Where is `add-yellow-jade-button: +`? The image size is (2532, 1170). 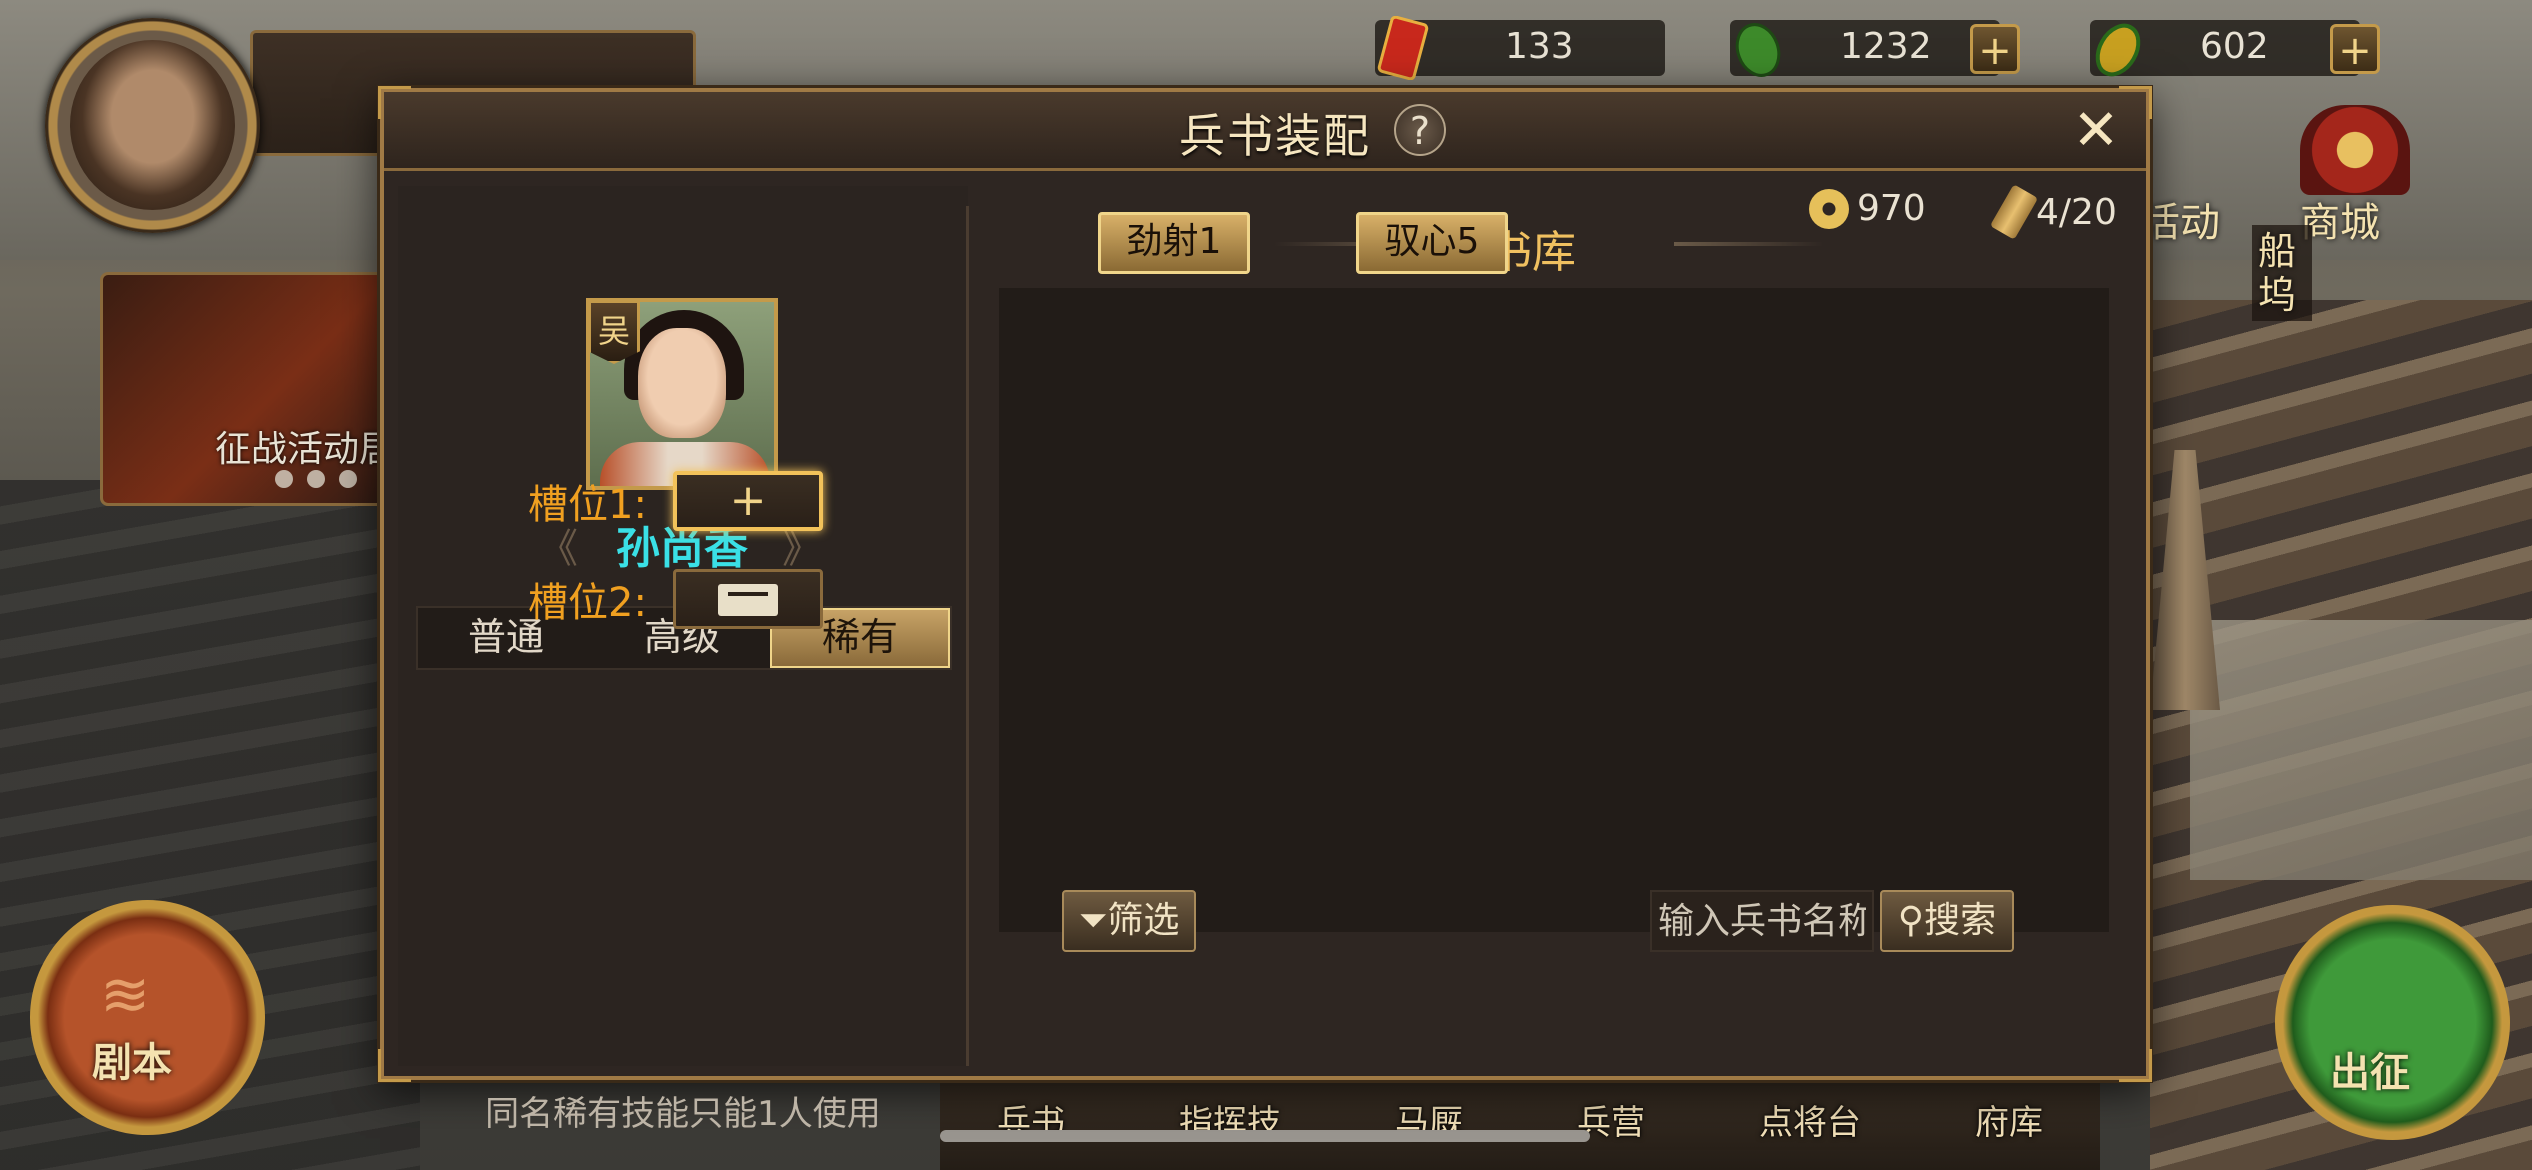 add-yellow-jade-button: + is located at coordinates (2355, 49).